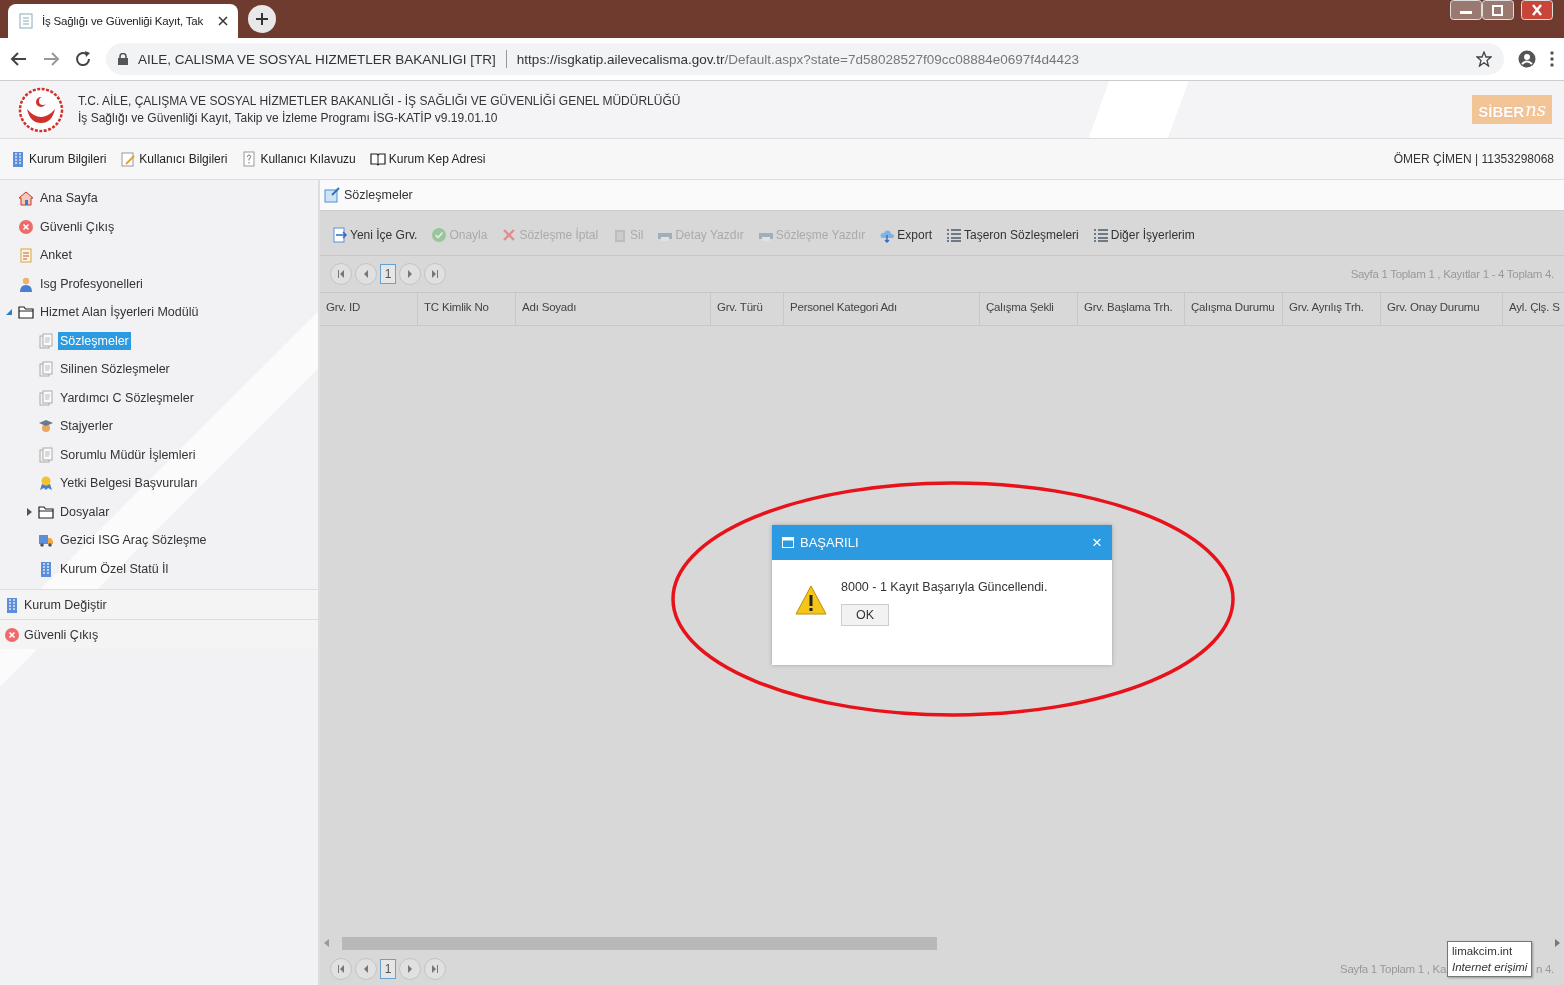  What do you see at coordinates (69, 198) in the screenshot?
I see `tree-item: Ana Sayfa` at bounding box center [69, 198].